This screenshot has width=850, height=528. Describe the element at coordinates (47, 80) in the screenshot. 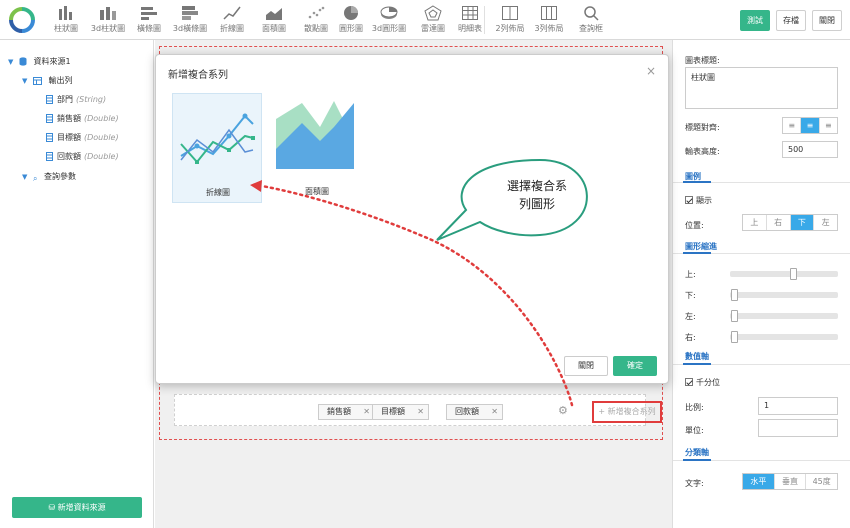

I see `tree-output: ▼ 輸出列` at that location.